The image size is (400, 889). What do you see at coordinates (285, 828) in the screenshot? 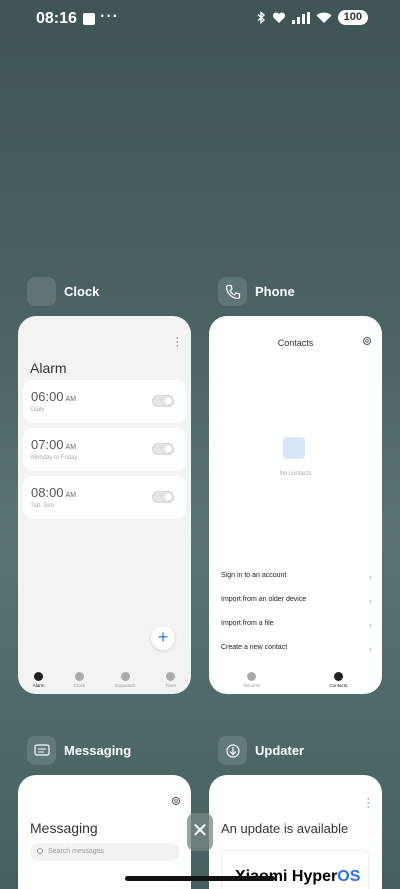
I see `update-available-title: An update is available` at bounding box center [285, 828].